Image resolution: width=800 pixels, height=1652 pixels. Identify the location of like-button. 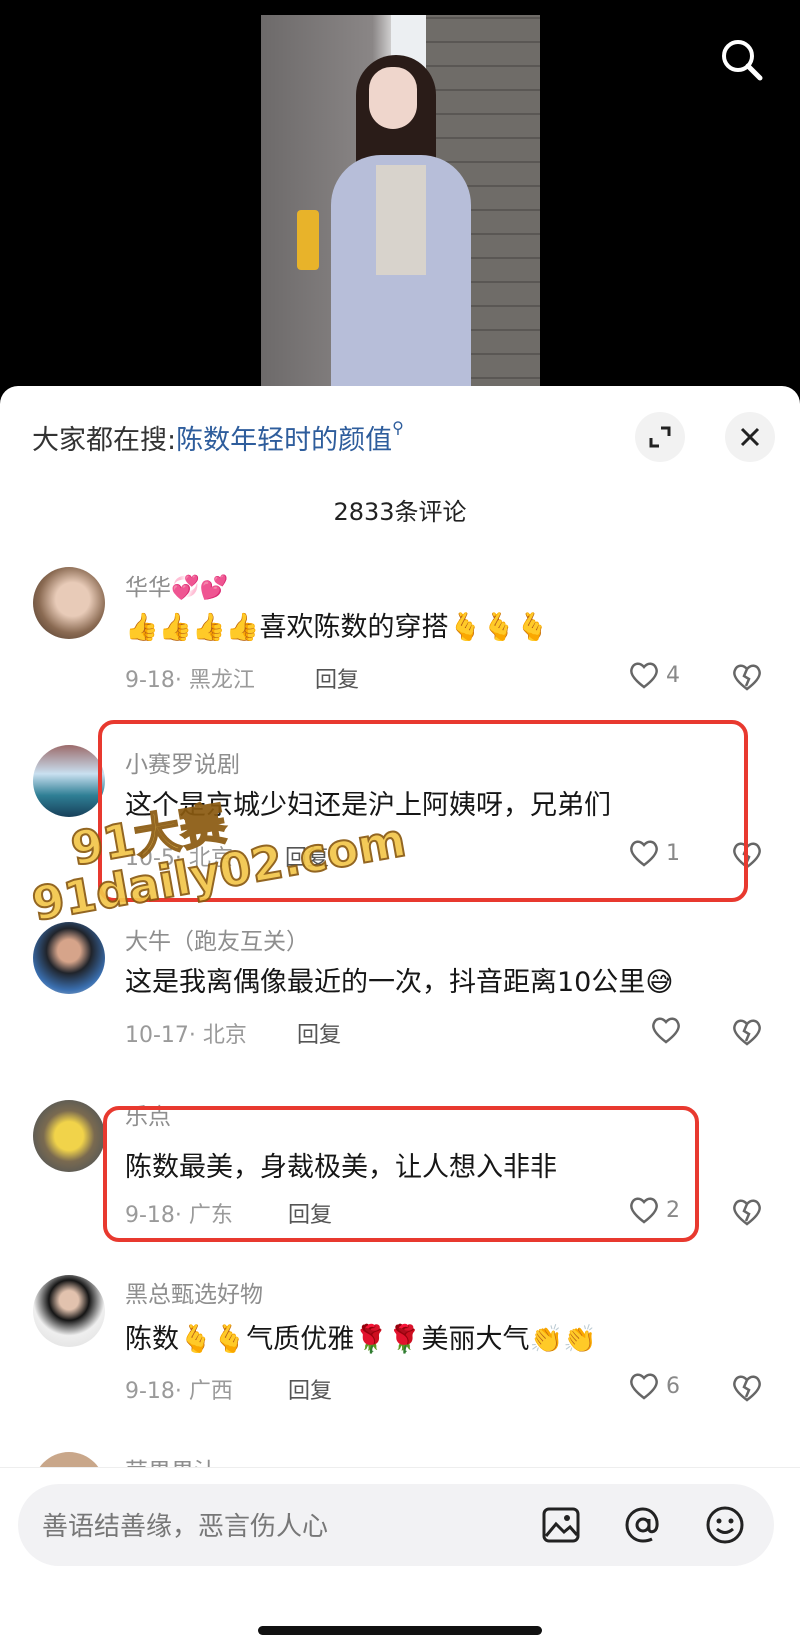
(669, 1030).